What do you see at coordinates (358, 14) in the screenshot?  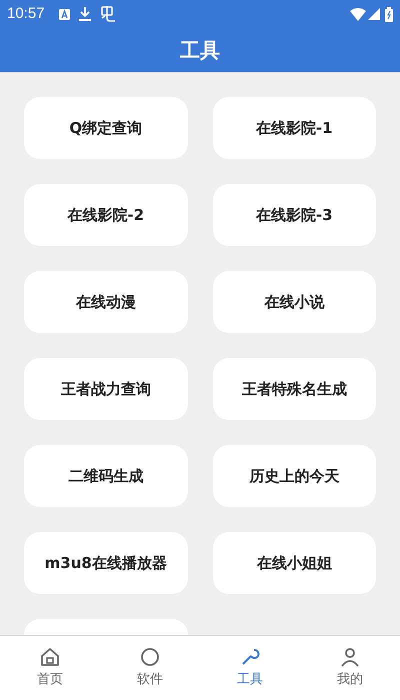 I see `wifi-icon` at bounding box center [358, 14].